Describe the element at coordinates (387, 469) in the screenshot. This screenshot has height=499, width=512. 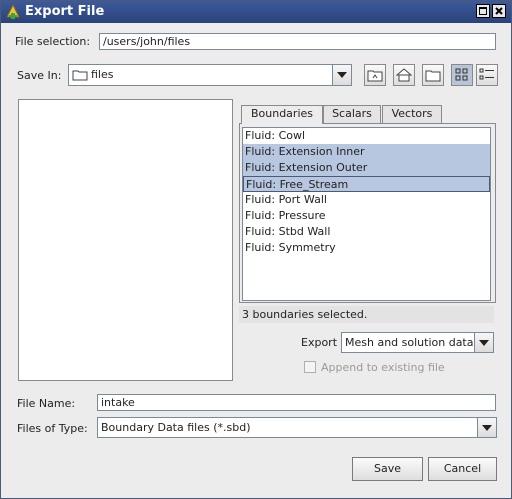
I see `save-button: Save` at that location.